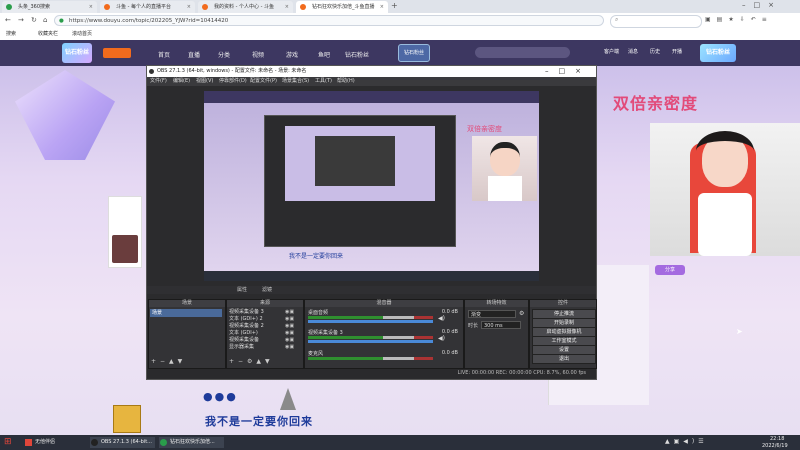  Describe the element at coordinates (8, 20) in the screenshot. I see `back-icon: ←` at that location.